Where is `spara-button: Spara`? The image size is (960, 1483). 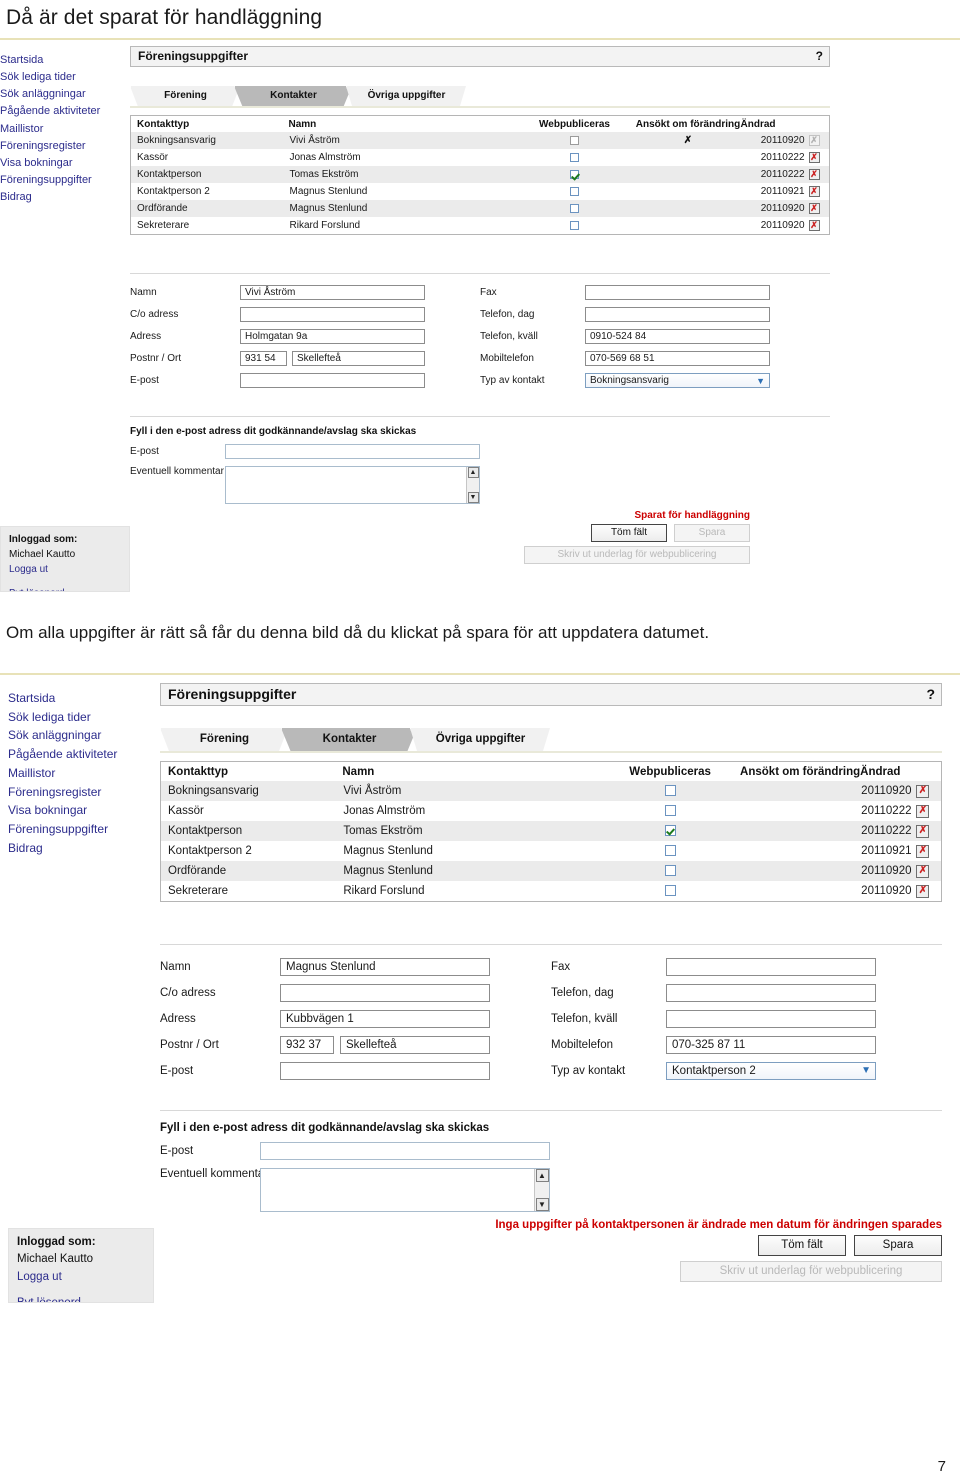
spara-button: Spara is located at coordinates (898, 1245).